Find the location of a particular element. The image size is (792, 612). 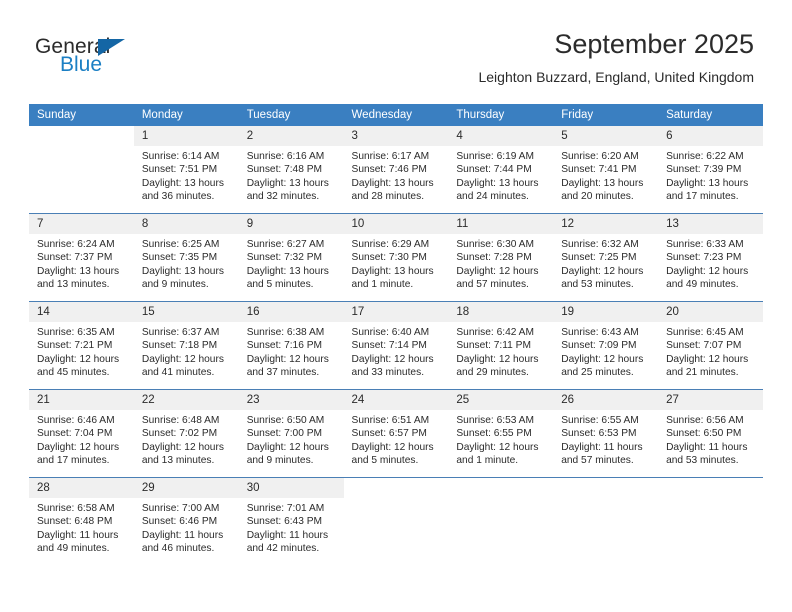

weekday-header-saturday: Saturday is located at coordinates (710, 115).